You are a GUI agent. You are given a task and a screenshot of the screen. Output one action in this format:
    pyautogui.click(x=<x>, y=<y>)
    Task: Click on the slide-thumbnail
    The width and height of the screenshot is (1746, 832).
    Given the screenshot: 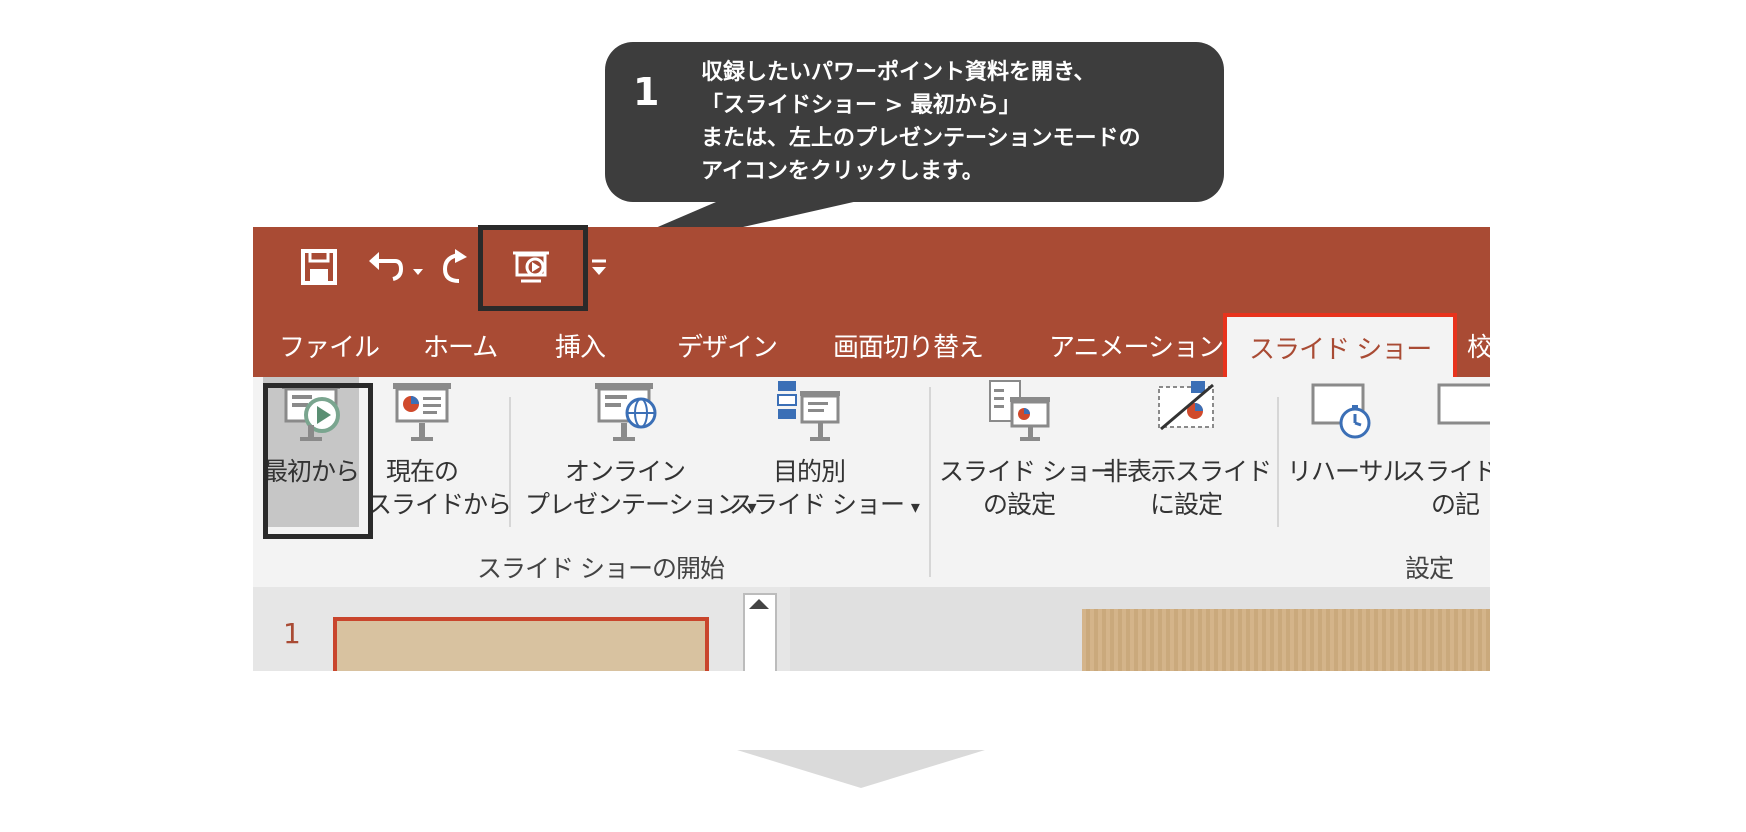 What is the action you would take?
    pyautogui.click(x=521, y=644)
    